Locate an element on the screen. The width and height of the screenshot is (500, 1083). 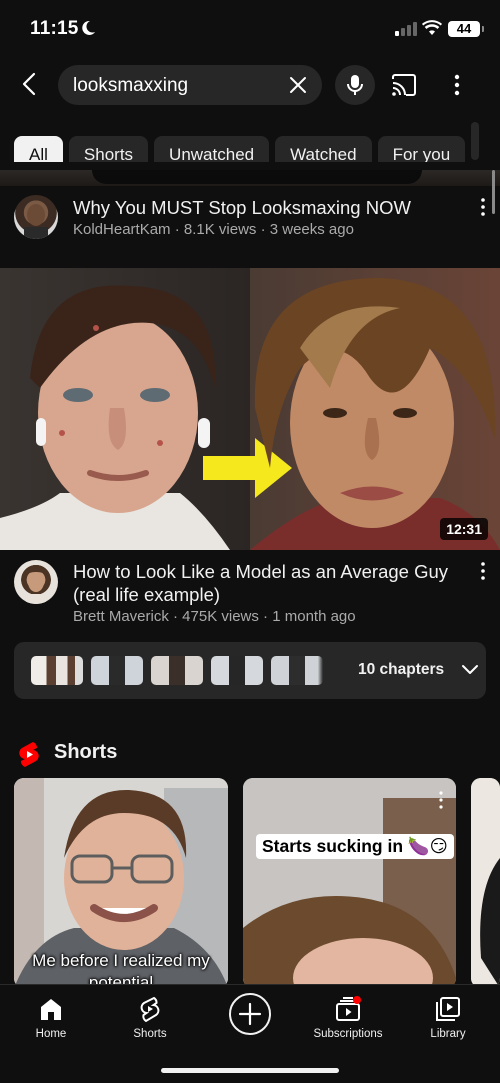
nav-label: Subscriptions is located at coordinates (348, 1034).